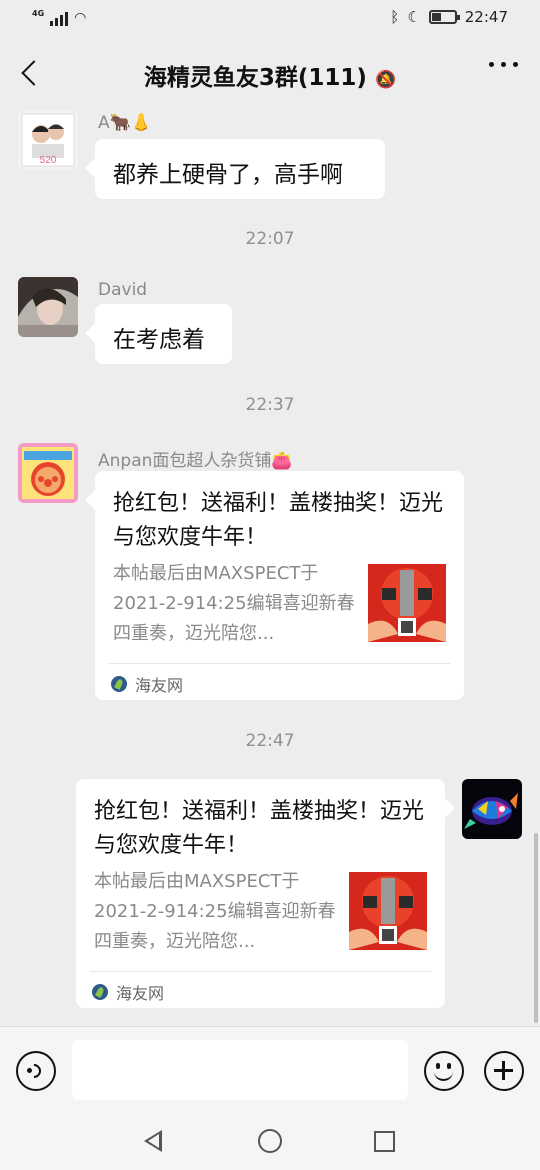 Image resolution: width=540 pixels, height=1170 pixels. I want to click on wifi-icon: ◠, so click(80, 18).